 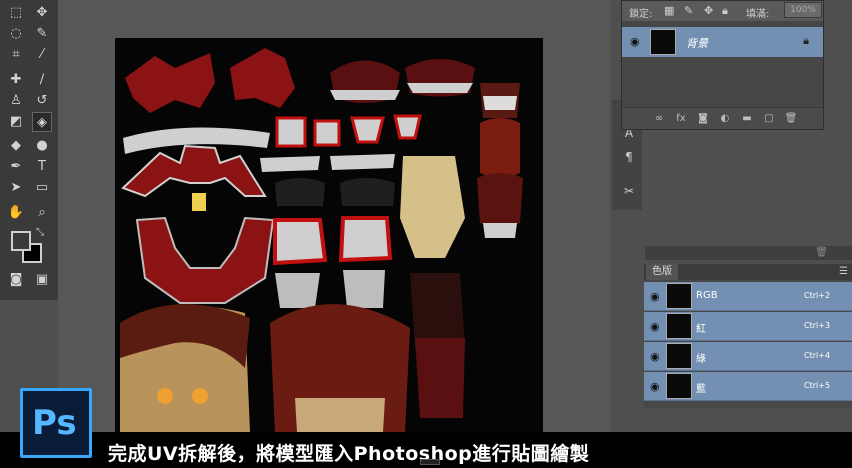 What do you see at coordinates (16, 13) in the screenshot?
I see `marquee-tool-icon: ⬚` at bounding box center [16, 13].